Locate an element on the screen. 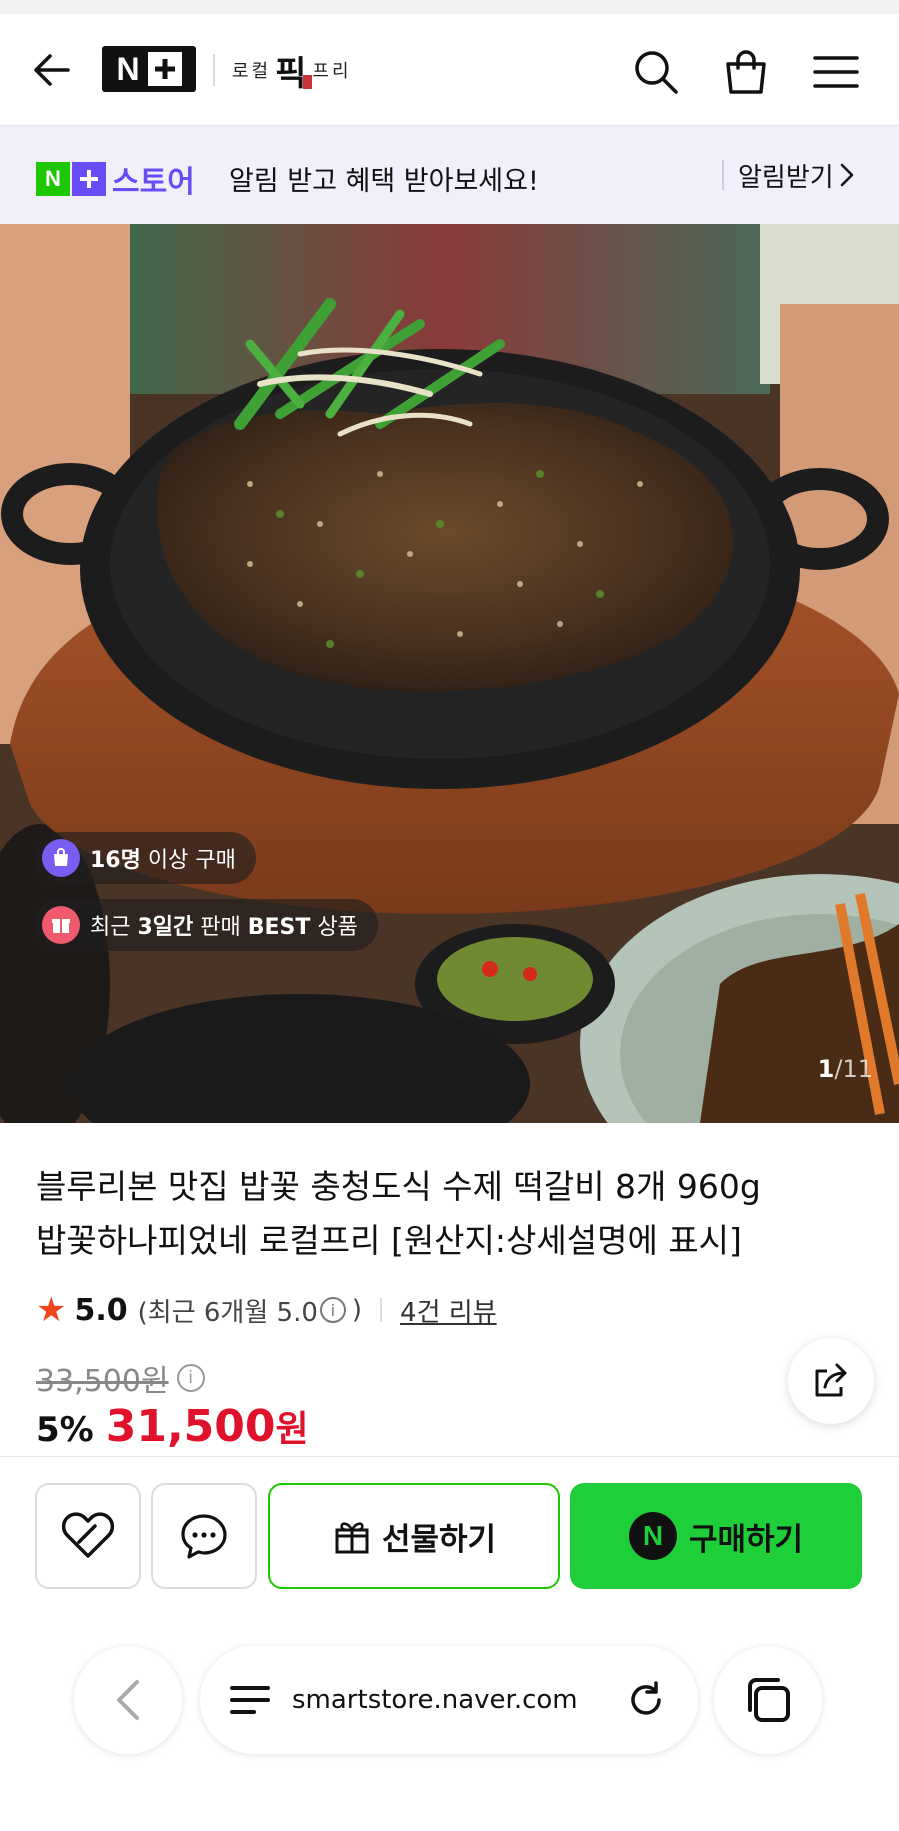 The image size is (899, 1831). purchase-count-badge: 16명 이상 구매 is located at coordinates (145, 858).